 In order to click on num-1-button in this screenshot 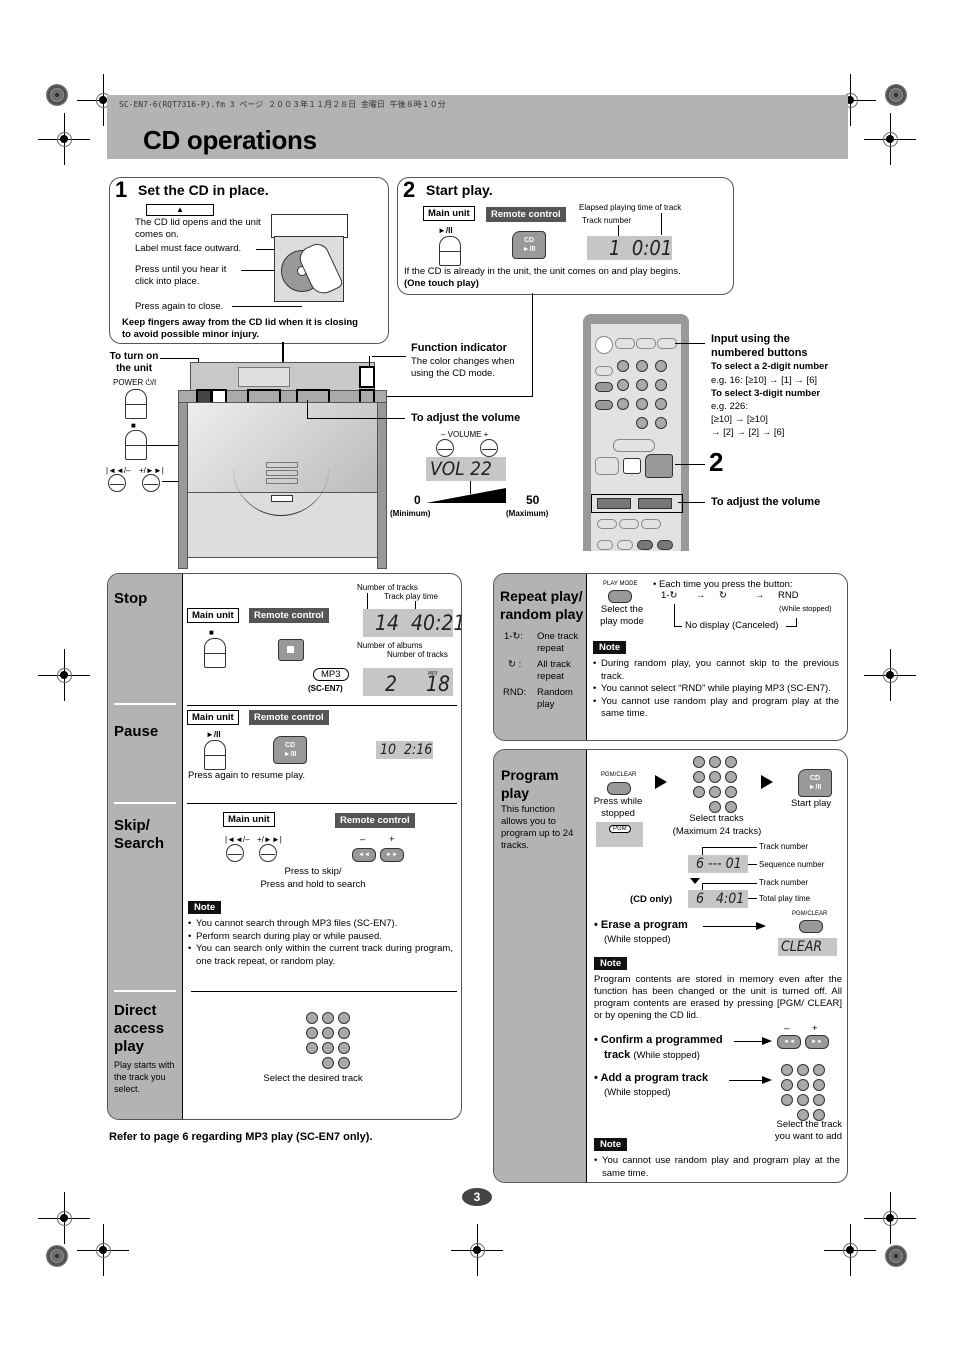, I will do `click(623, 366)`.